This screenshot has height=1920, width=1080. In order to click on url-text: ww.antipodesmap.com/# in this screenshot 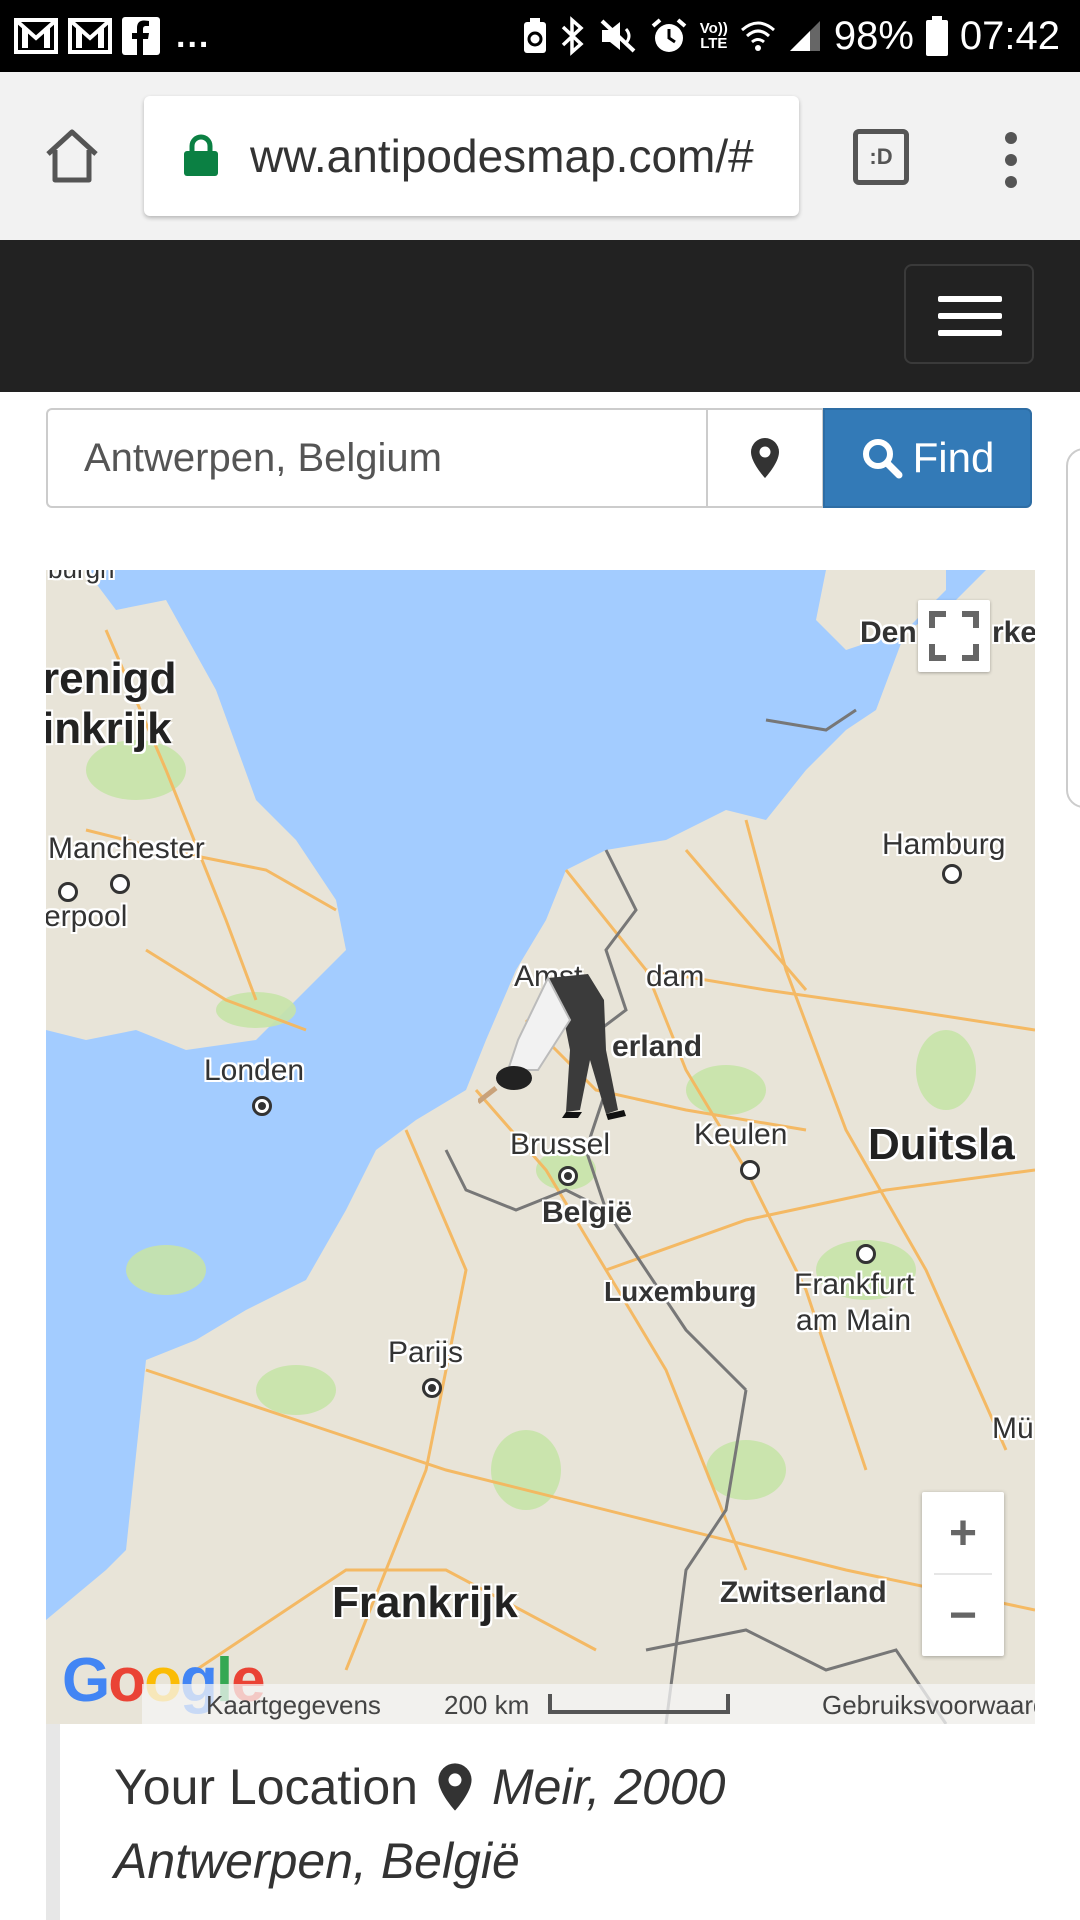, I will do `click(502, 156)`.